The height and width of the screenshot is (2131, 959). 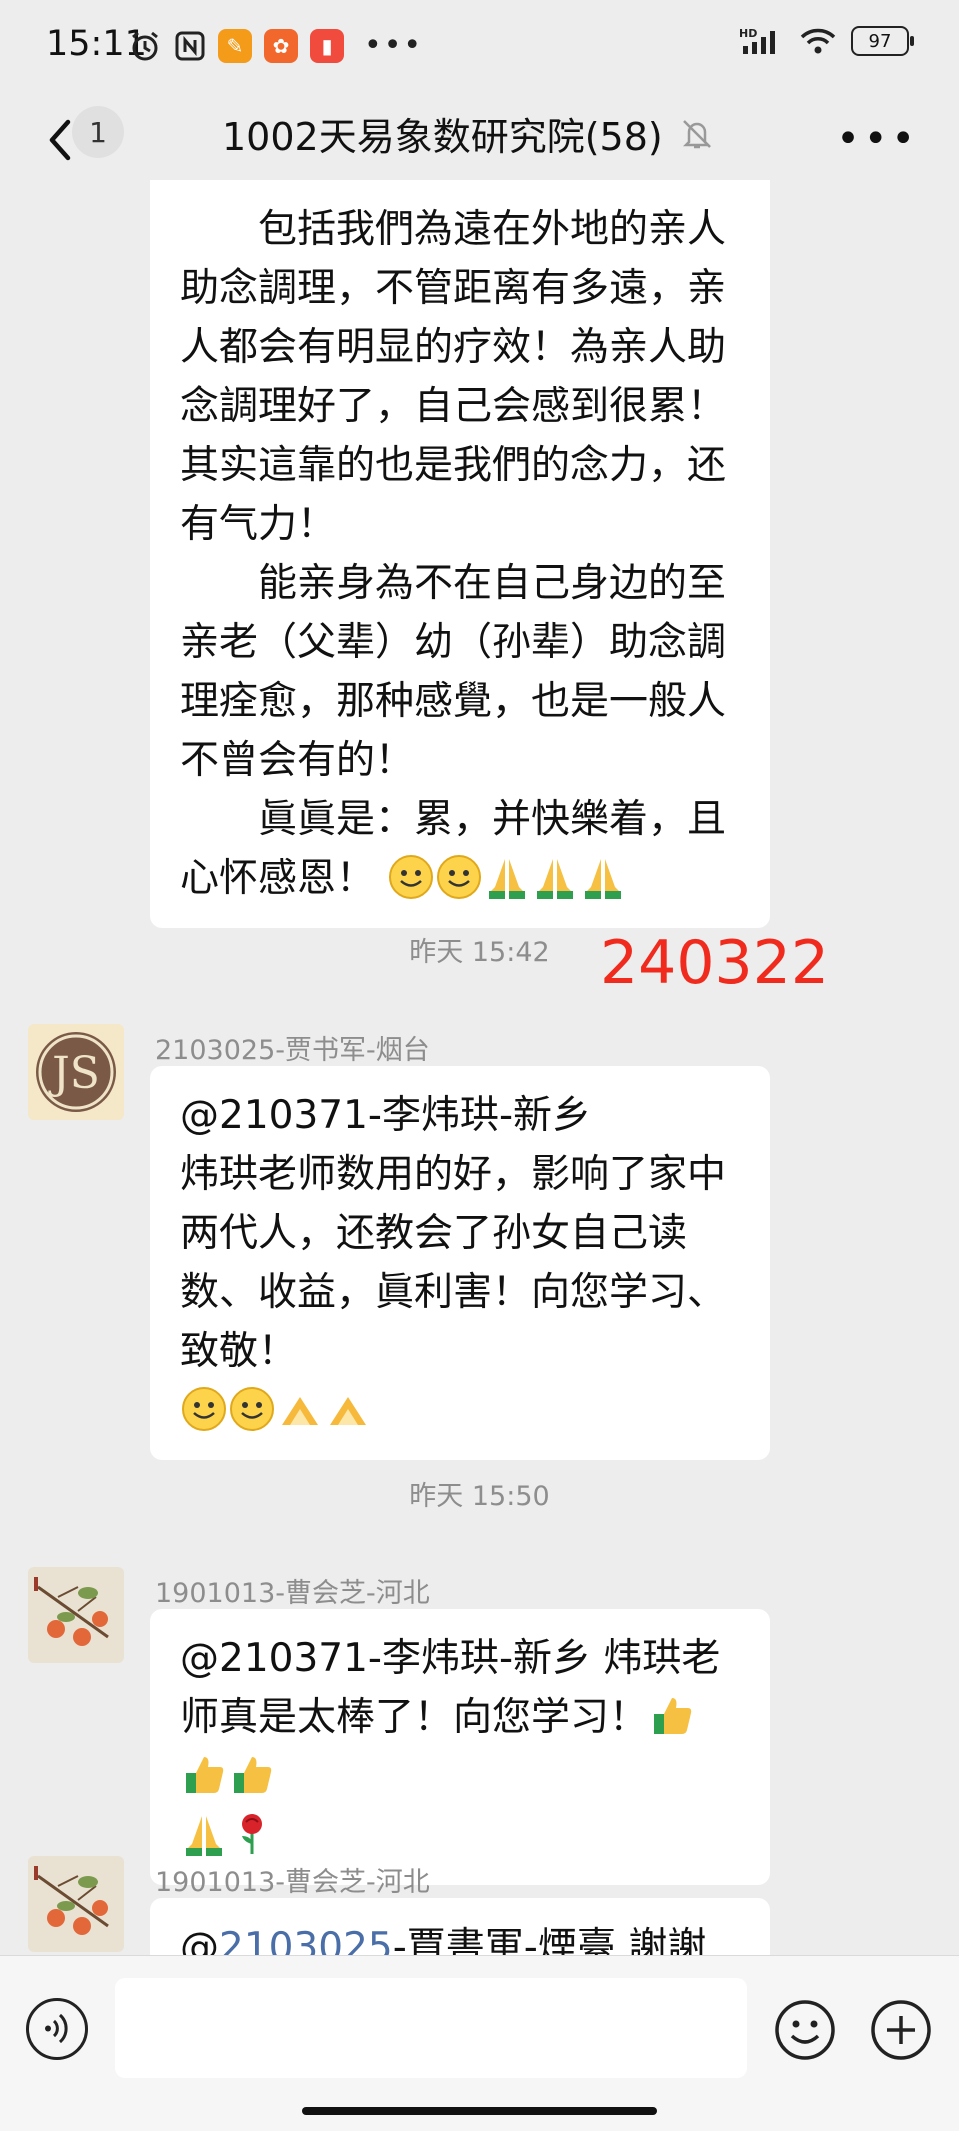 I want to click on plus-icon, so click(x=901, y=2030).